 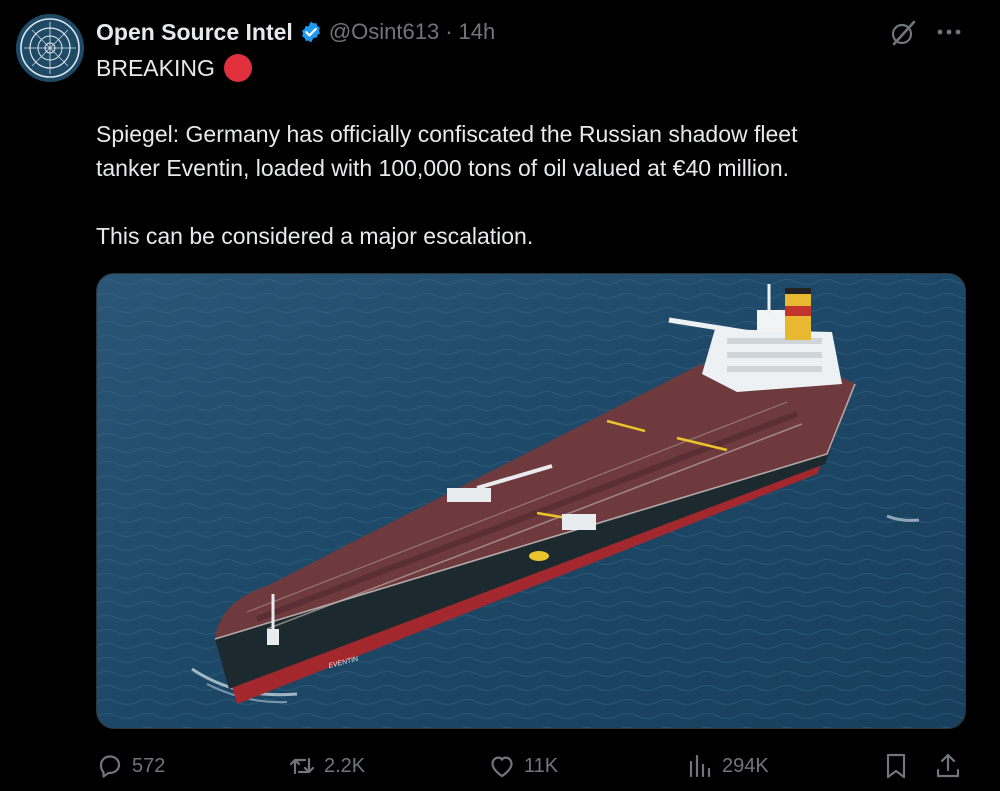 I want to click on like-icon, so click(x=502, y=767).